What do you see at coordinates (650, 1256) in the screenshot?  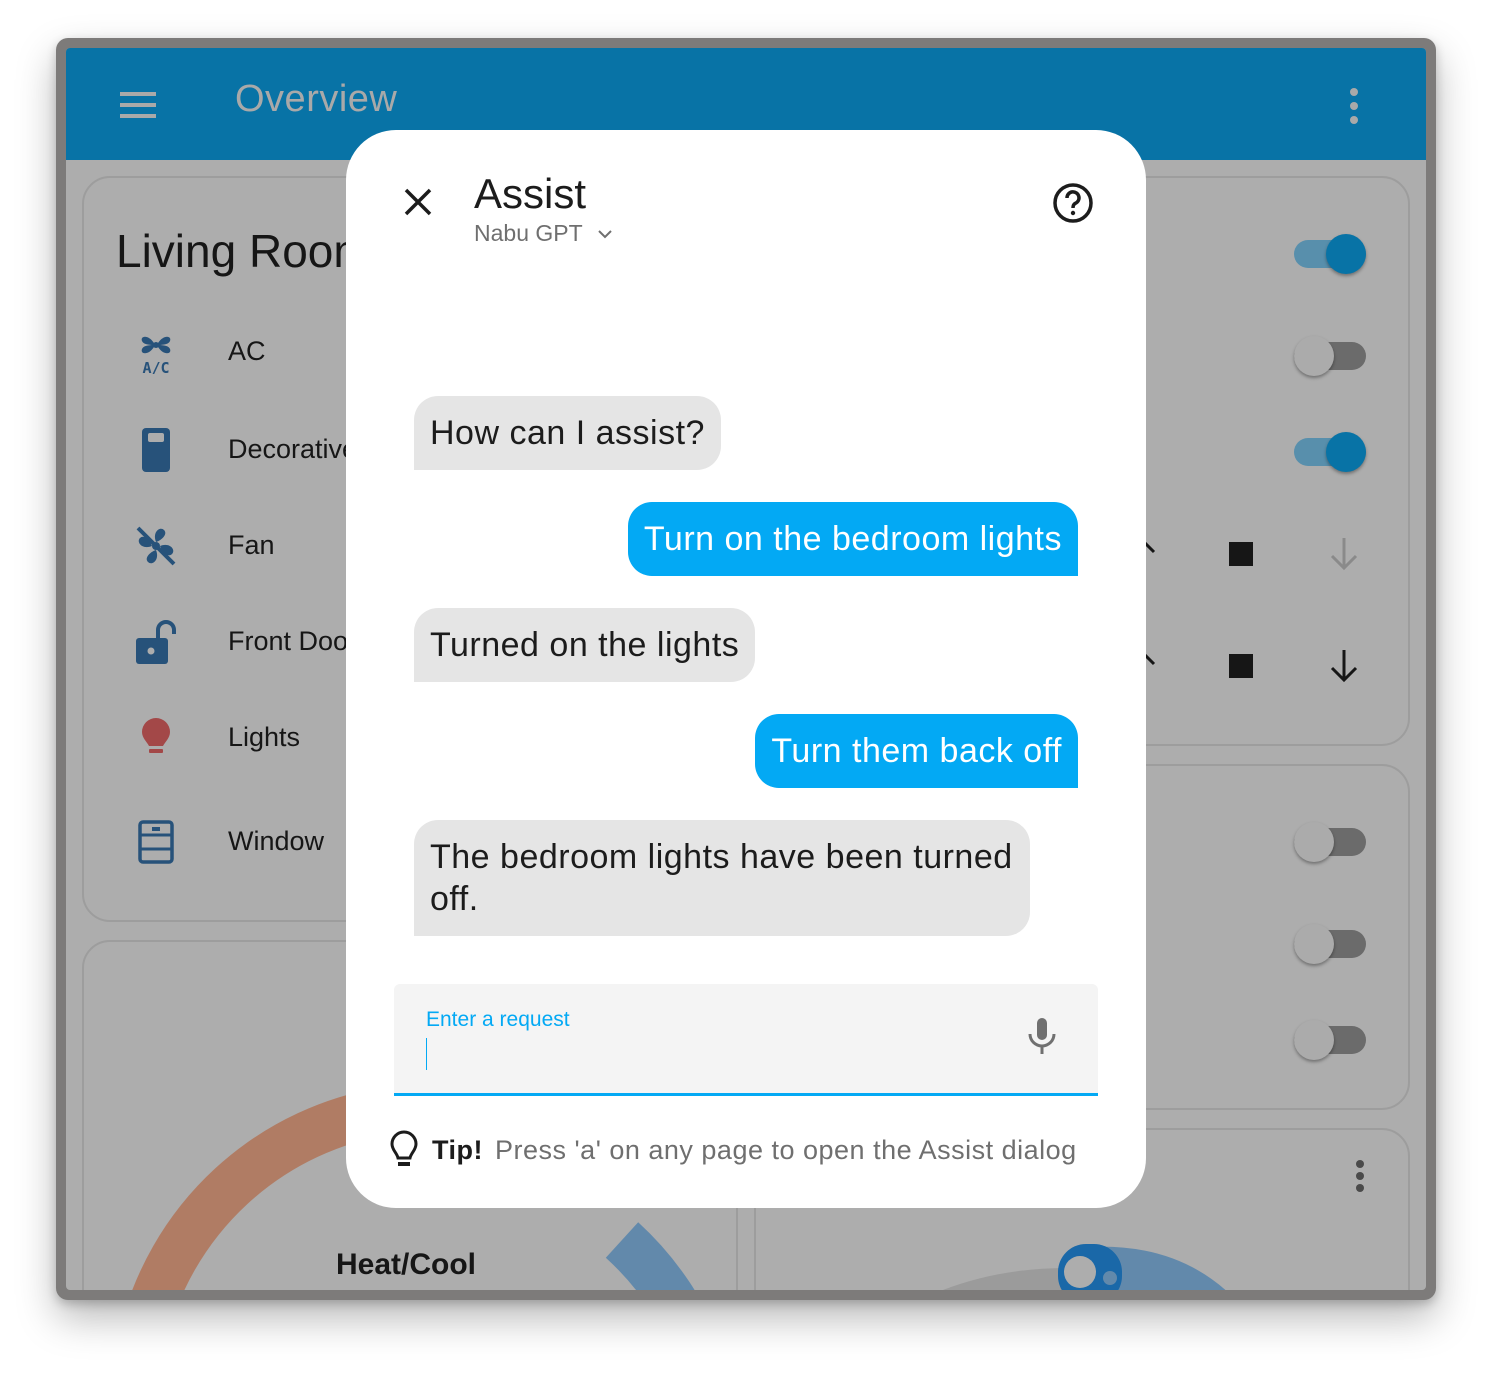 I see `cool-arc` at bounding box center [650, 1256].